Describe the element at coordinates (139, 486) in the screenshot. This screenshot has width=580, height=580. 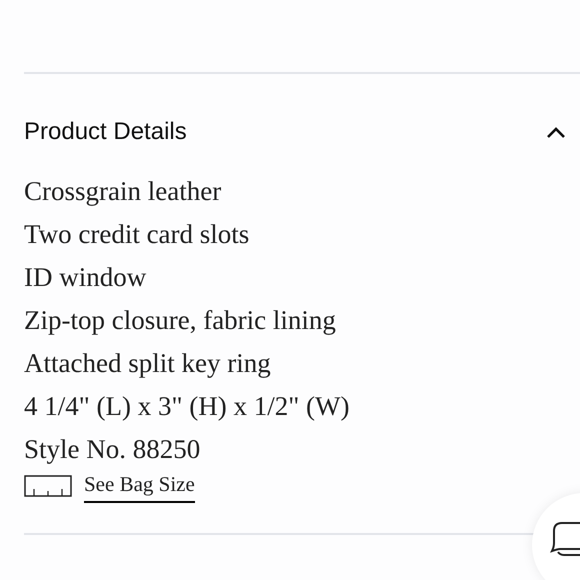
I see `see-bag-size-link: See Bag Size` at that location.